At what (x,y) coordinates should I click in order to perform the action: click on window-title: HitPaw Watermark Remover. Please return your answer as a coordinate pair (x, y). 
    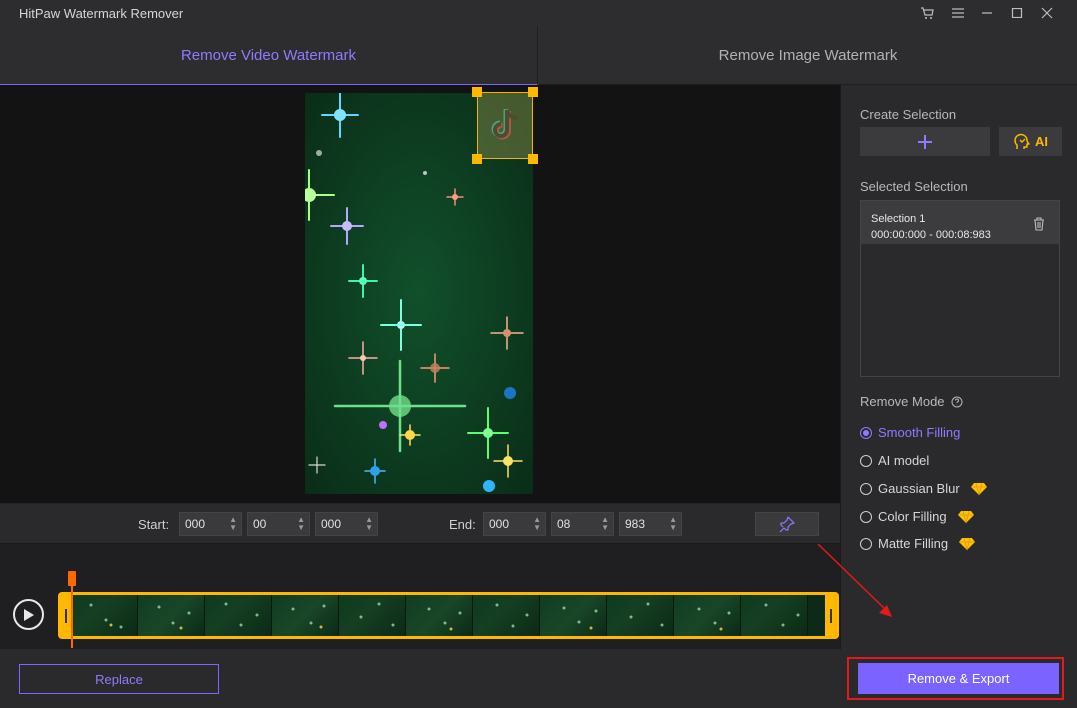
    Looking at the image, I should click on (101, 13).